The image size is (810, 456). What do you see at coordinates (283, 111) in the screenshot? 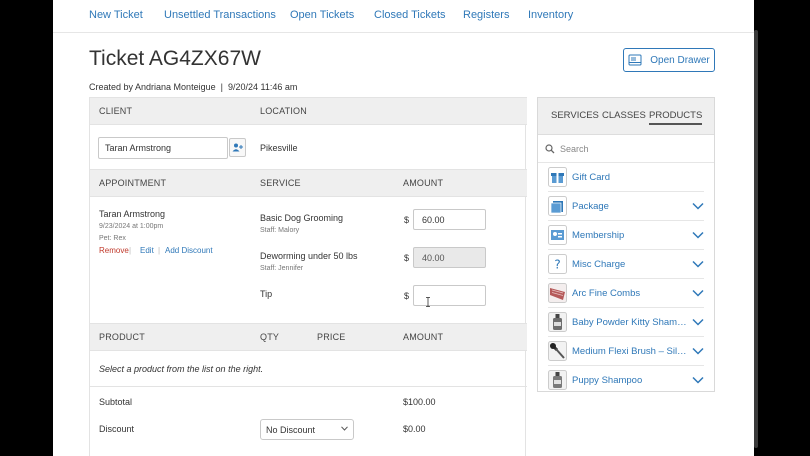
I see `location-header: LOCATION` at bounding box center [283, 111].